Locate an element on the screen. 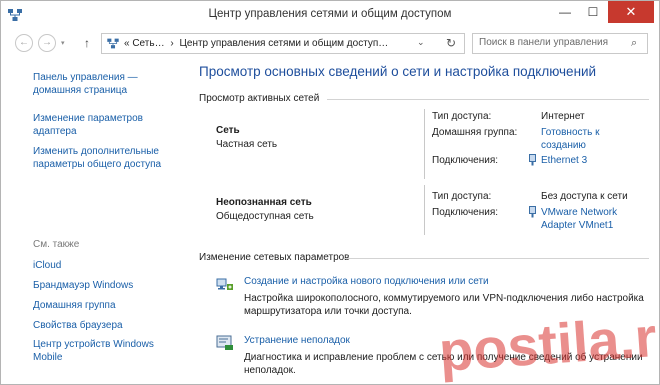  network-name: Сеть is located at coordinates (228, 130).